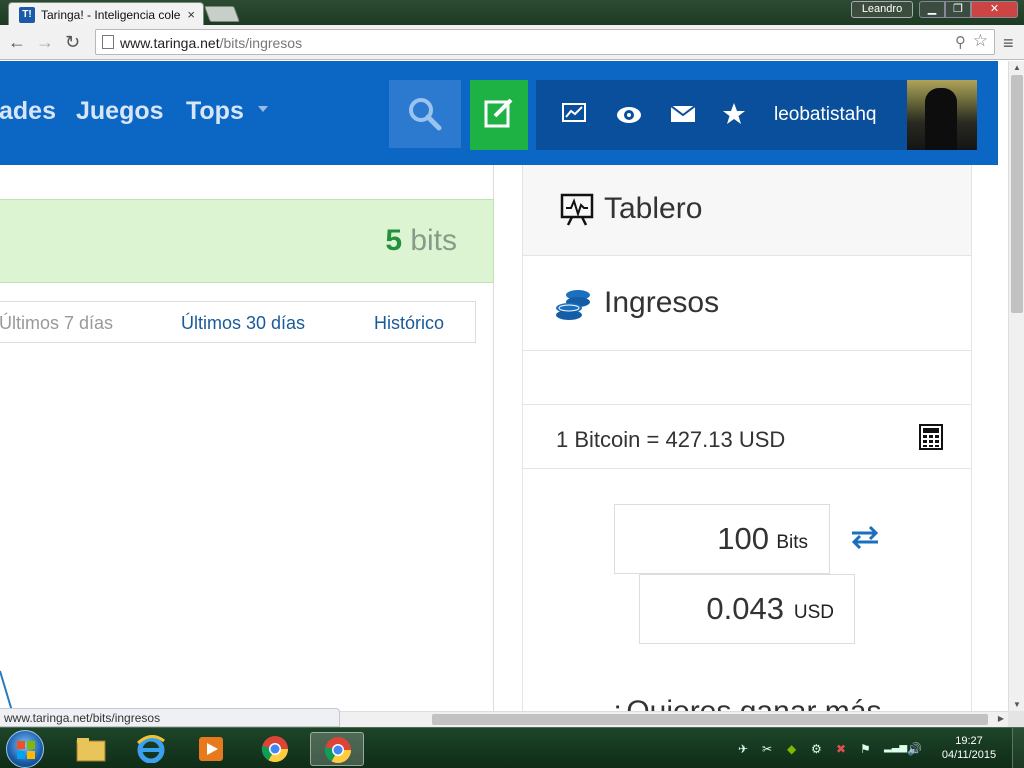 This screenshot has height=768, width=1024. I want to click on tab-last-7-days: Últimos 7 días, so click(56, 323).